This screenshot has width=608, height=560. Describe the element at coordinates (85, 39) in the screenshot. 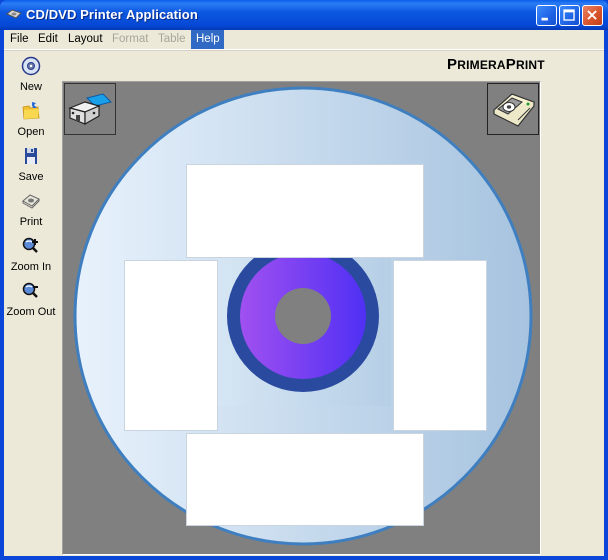

I see `menu-layout: Layout` at that location.